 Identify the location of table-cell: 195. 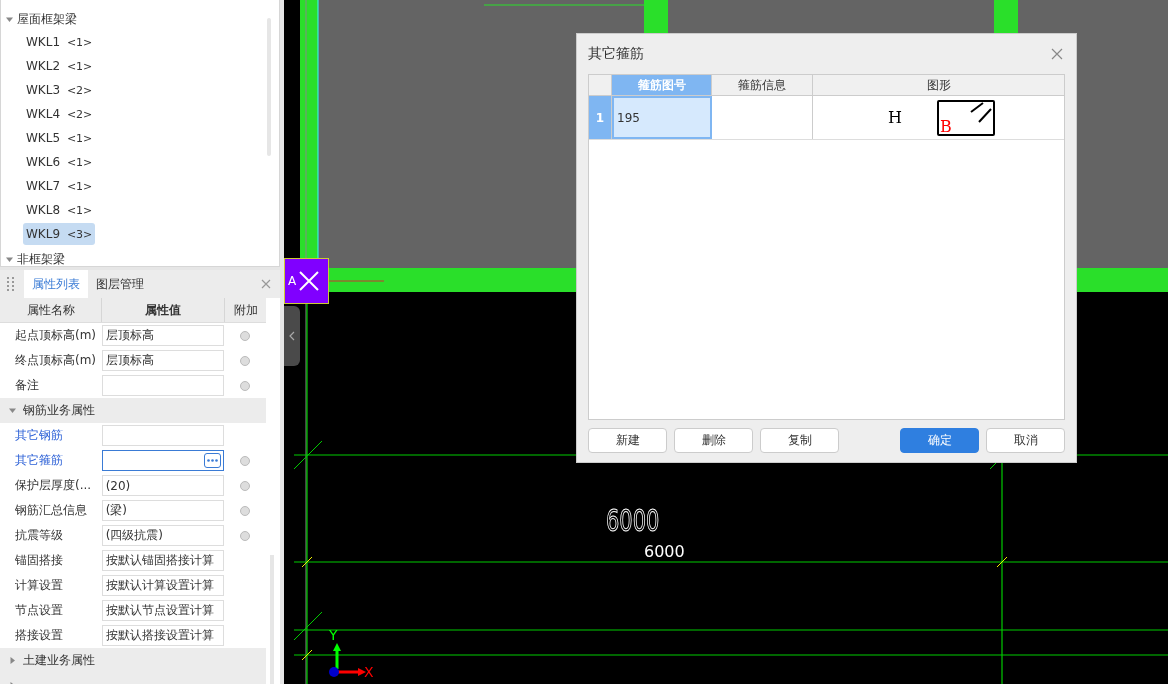
(662, 117).